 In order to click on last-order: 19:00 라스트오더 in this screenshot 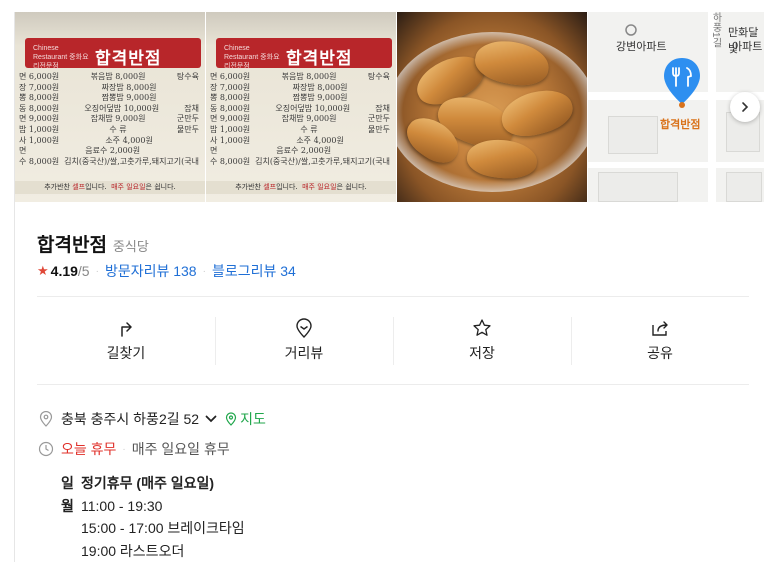, I will do `click(133, 550)`.